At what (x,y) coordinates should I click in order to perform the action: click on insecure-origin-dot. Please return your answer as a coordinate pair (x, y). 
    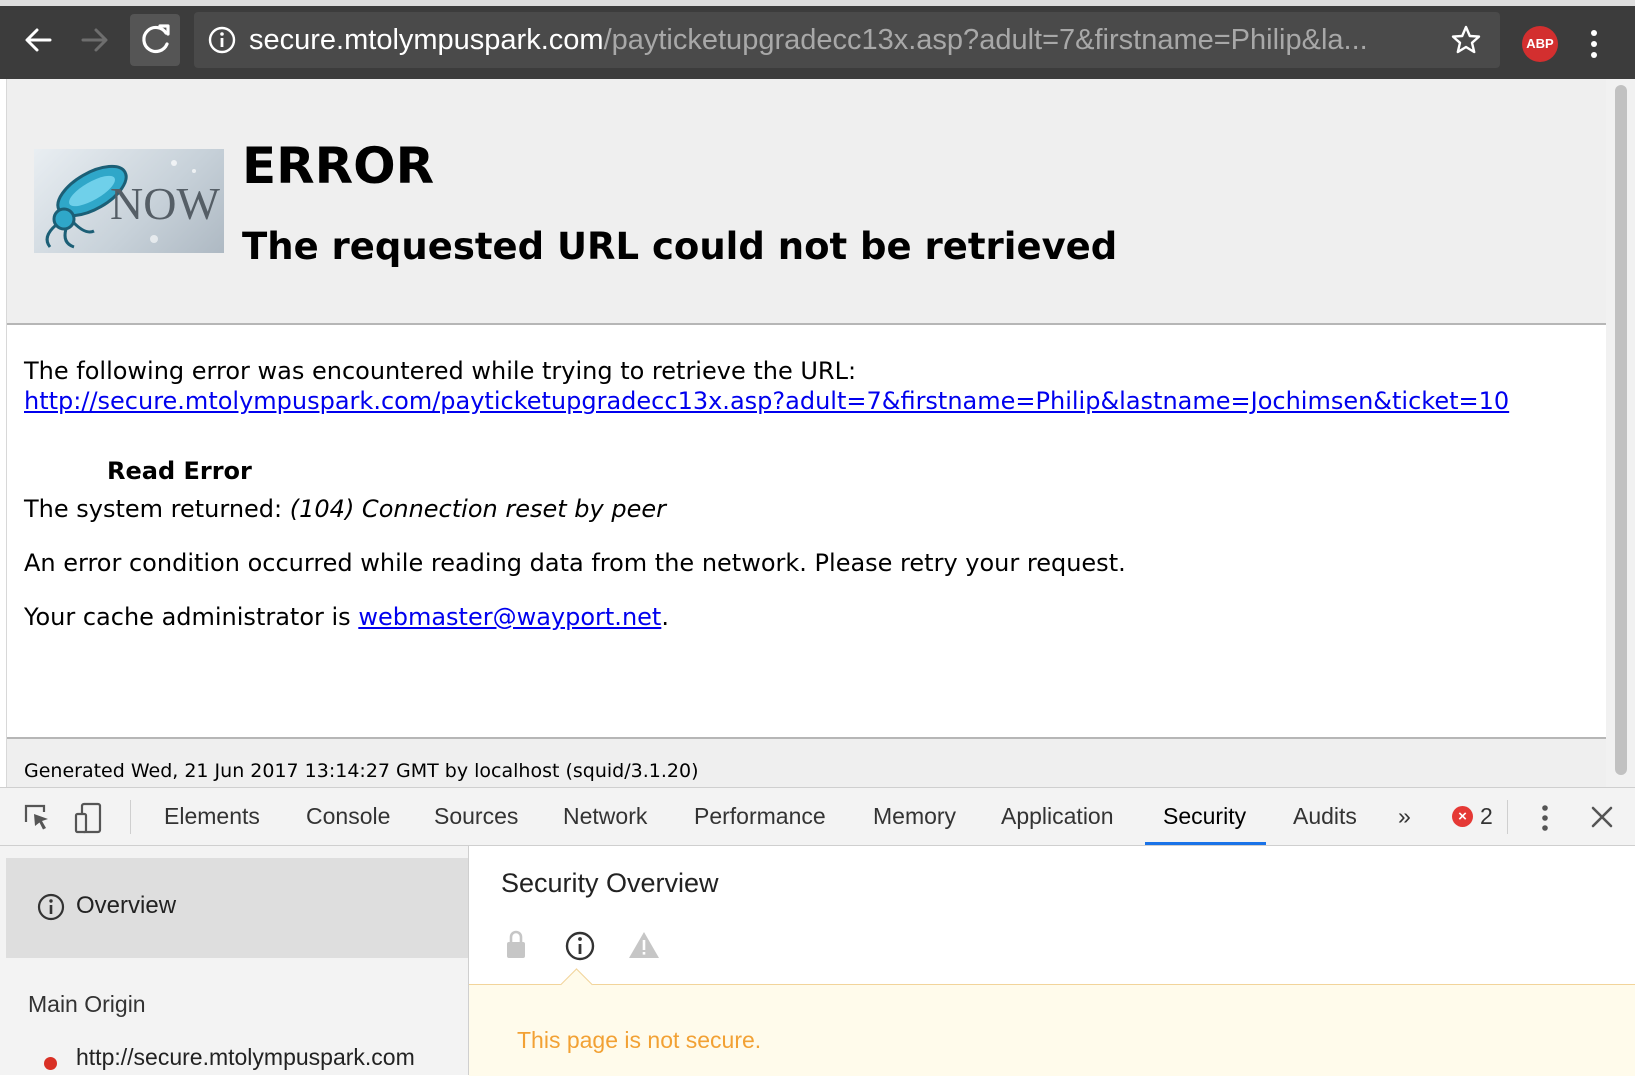
    Looking at the image, I should click on (50, 1063).